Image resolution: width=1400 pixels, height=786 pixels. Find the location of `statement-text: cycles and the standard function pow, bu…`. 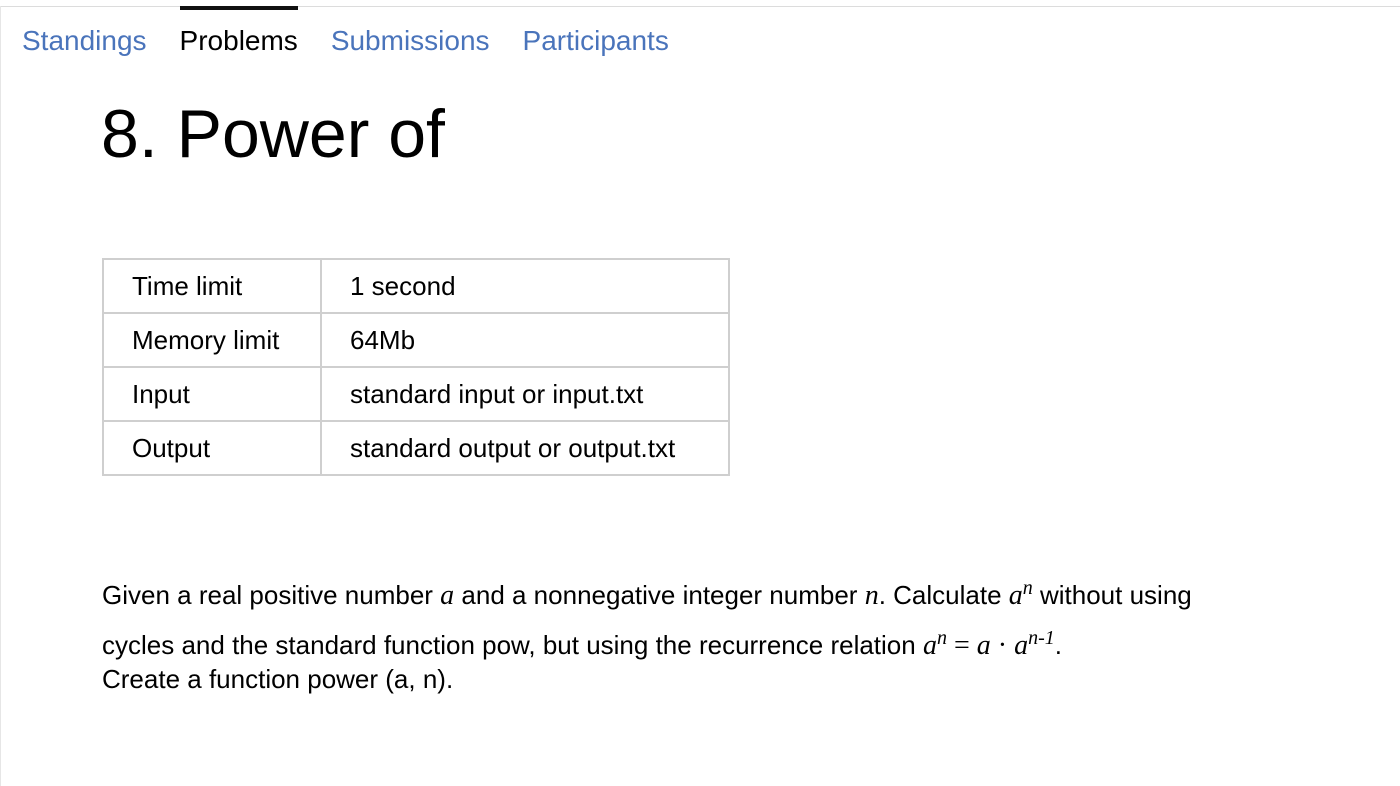

statement-text: cycles and the standard function pow, bu… is located at coordinates (512, 645).